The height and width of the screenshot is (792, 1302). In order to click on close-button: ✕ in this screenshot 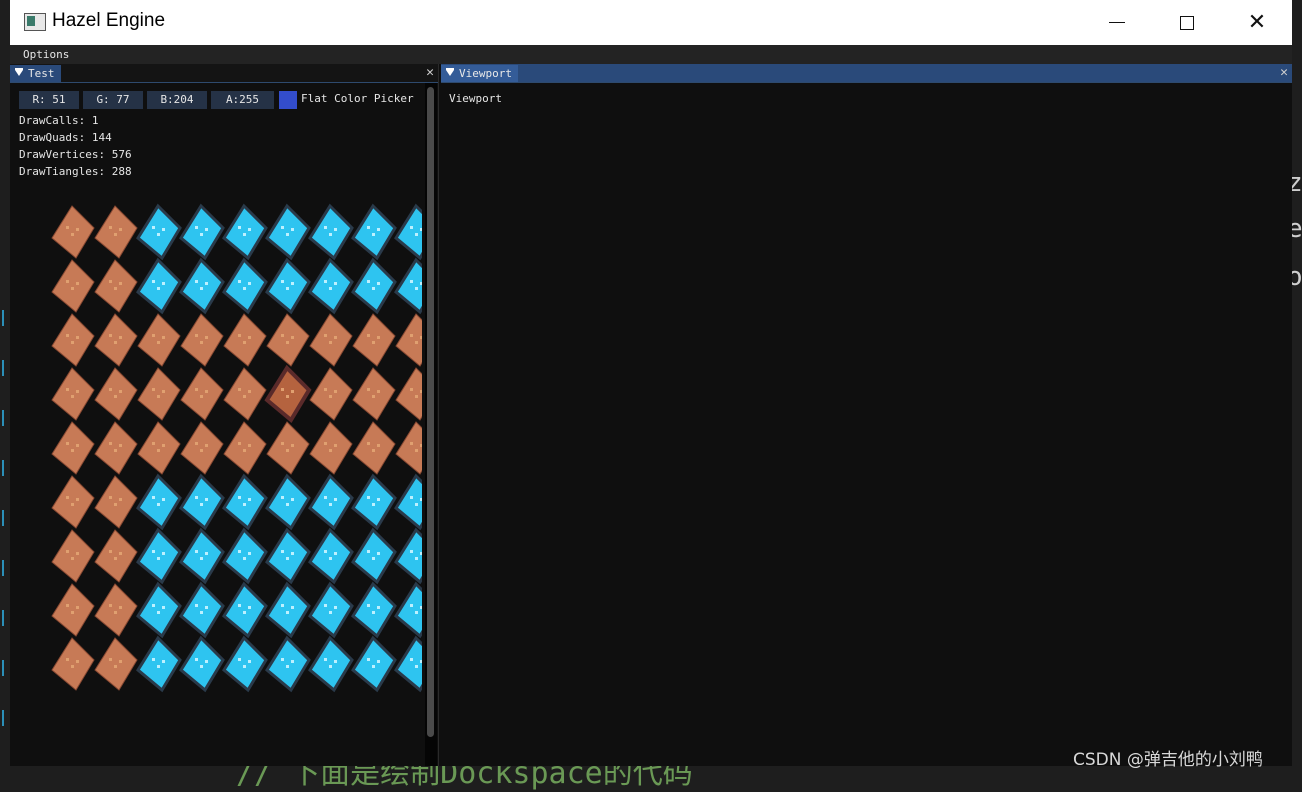, I will do `click(1257, 22)`.